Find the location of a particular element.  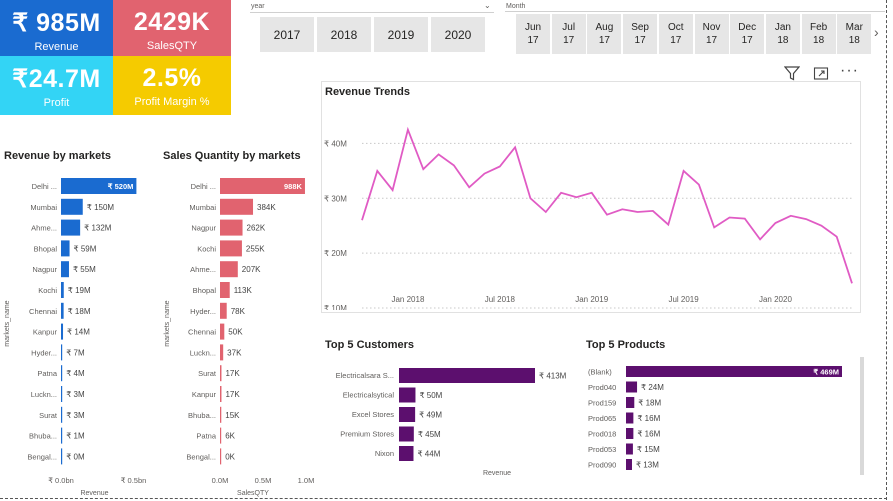

kpi-profit-margin-value: 2.5% is located at coordinates (172, 78).